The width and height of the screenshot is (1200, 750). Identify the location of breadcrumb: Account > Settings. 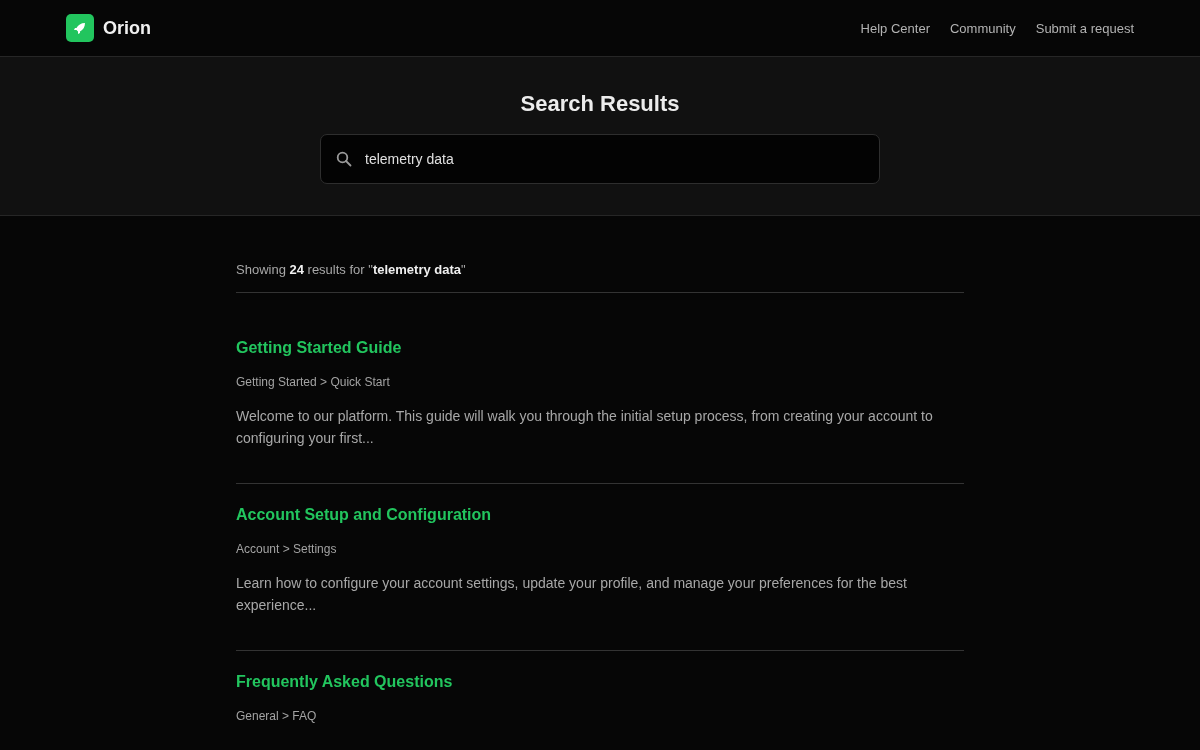
(286, 549).